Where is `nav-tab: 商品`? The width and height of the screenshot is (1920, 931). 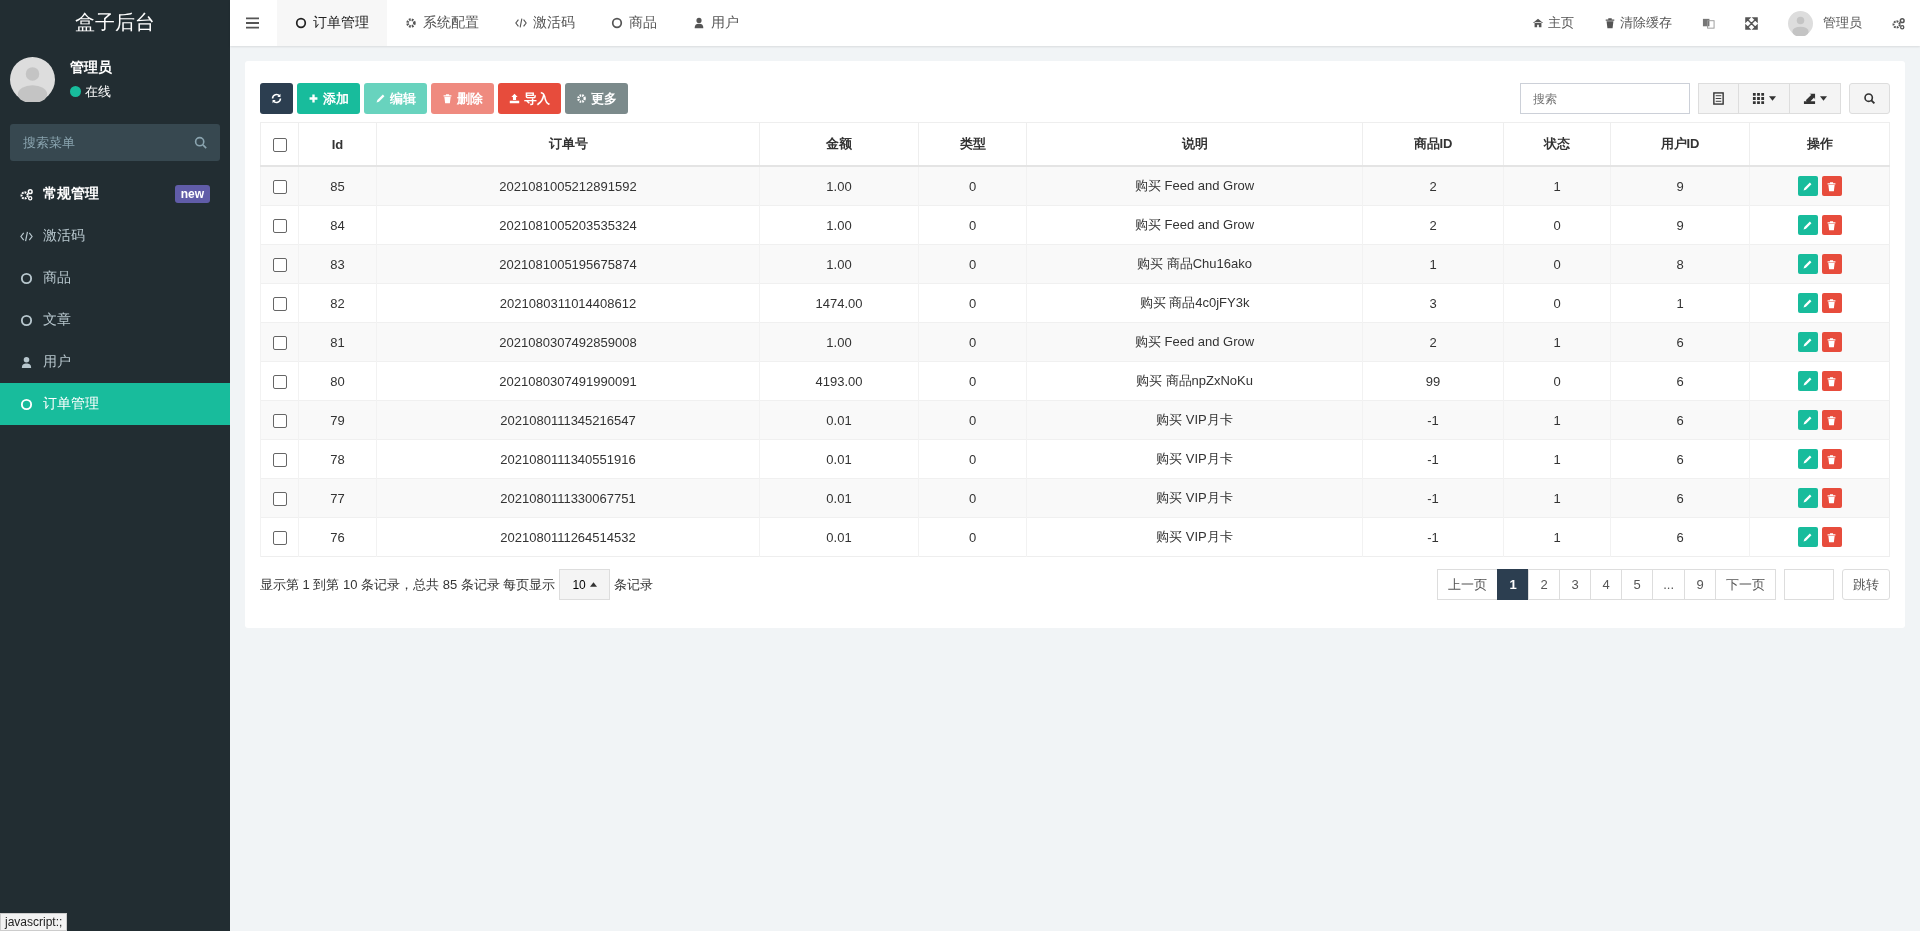 nav-tab: 商品 is located at coordinates (634, 23).